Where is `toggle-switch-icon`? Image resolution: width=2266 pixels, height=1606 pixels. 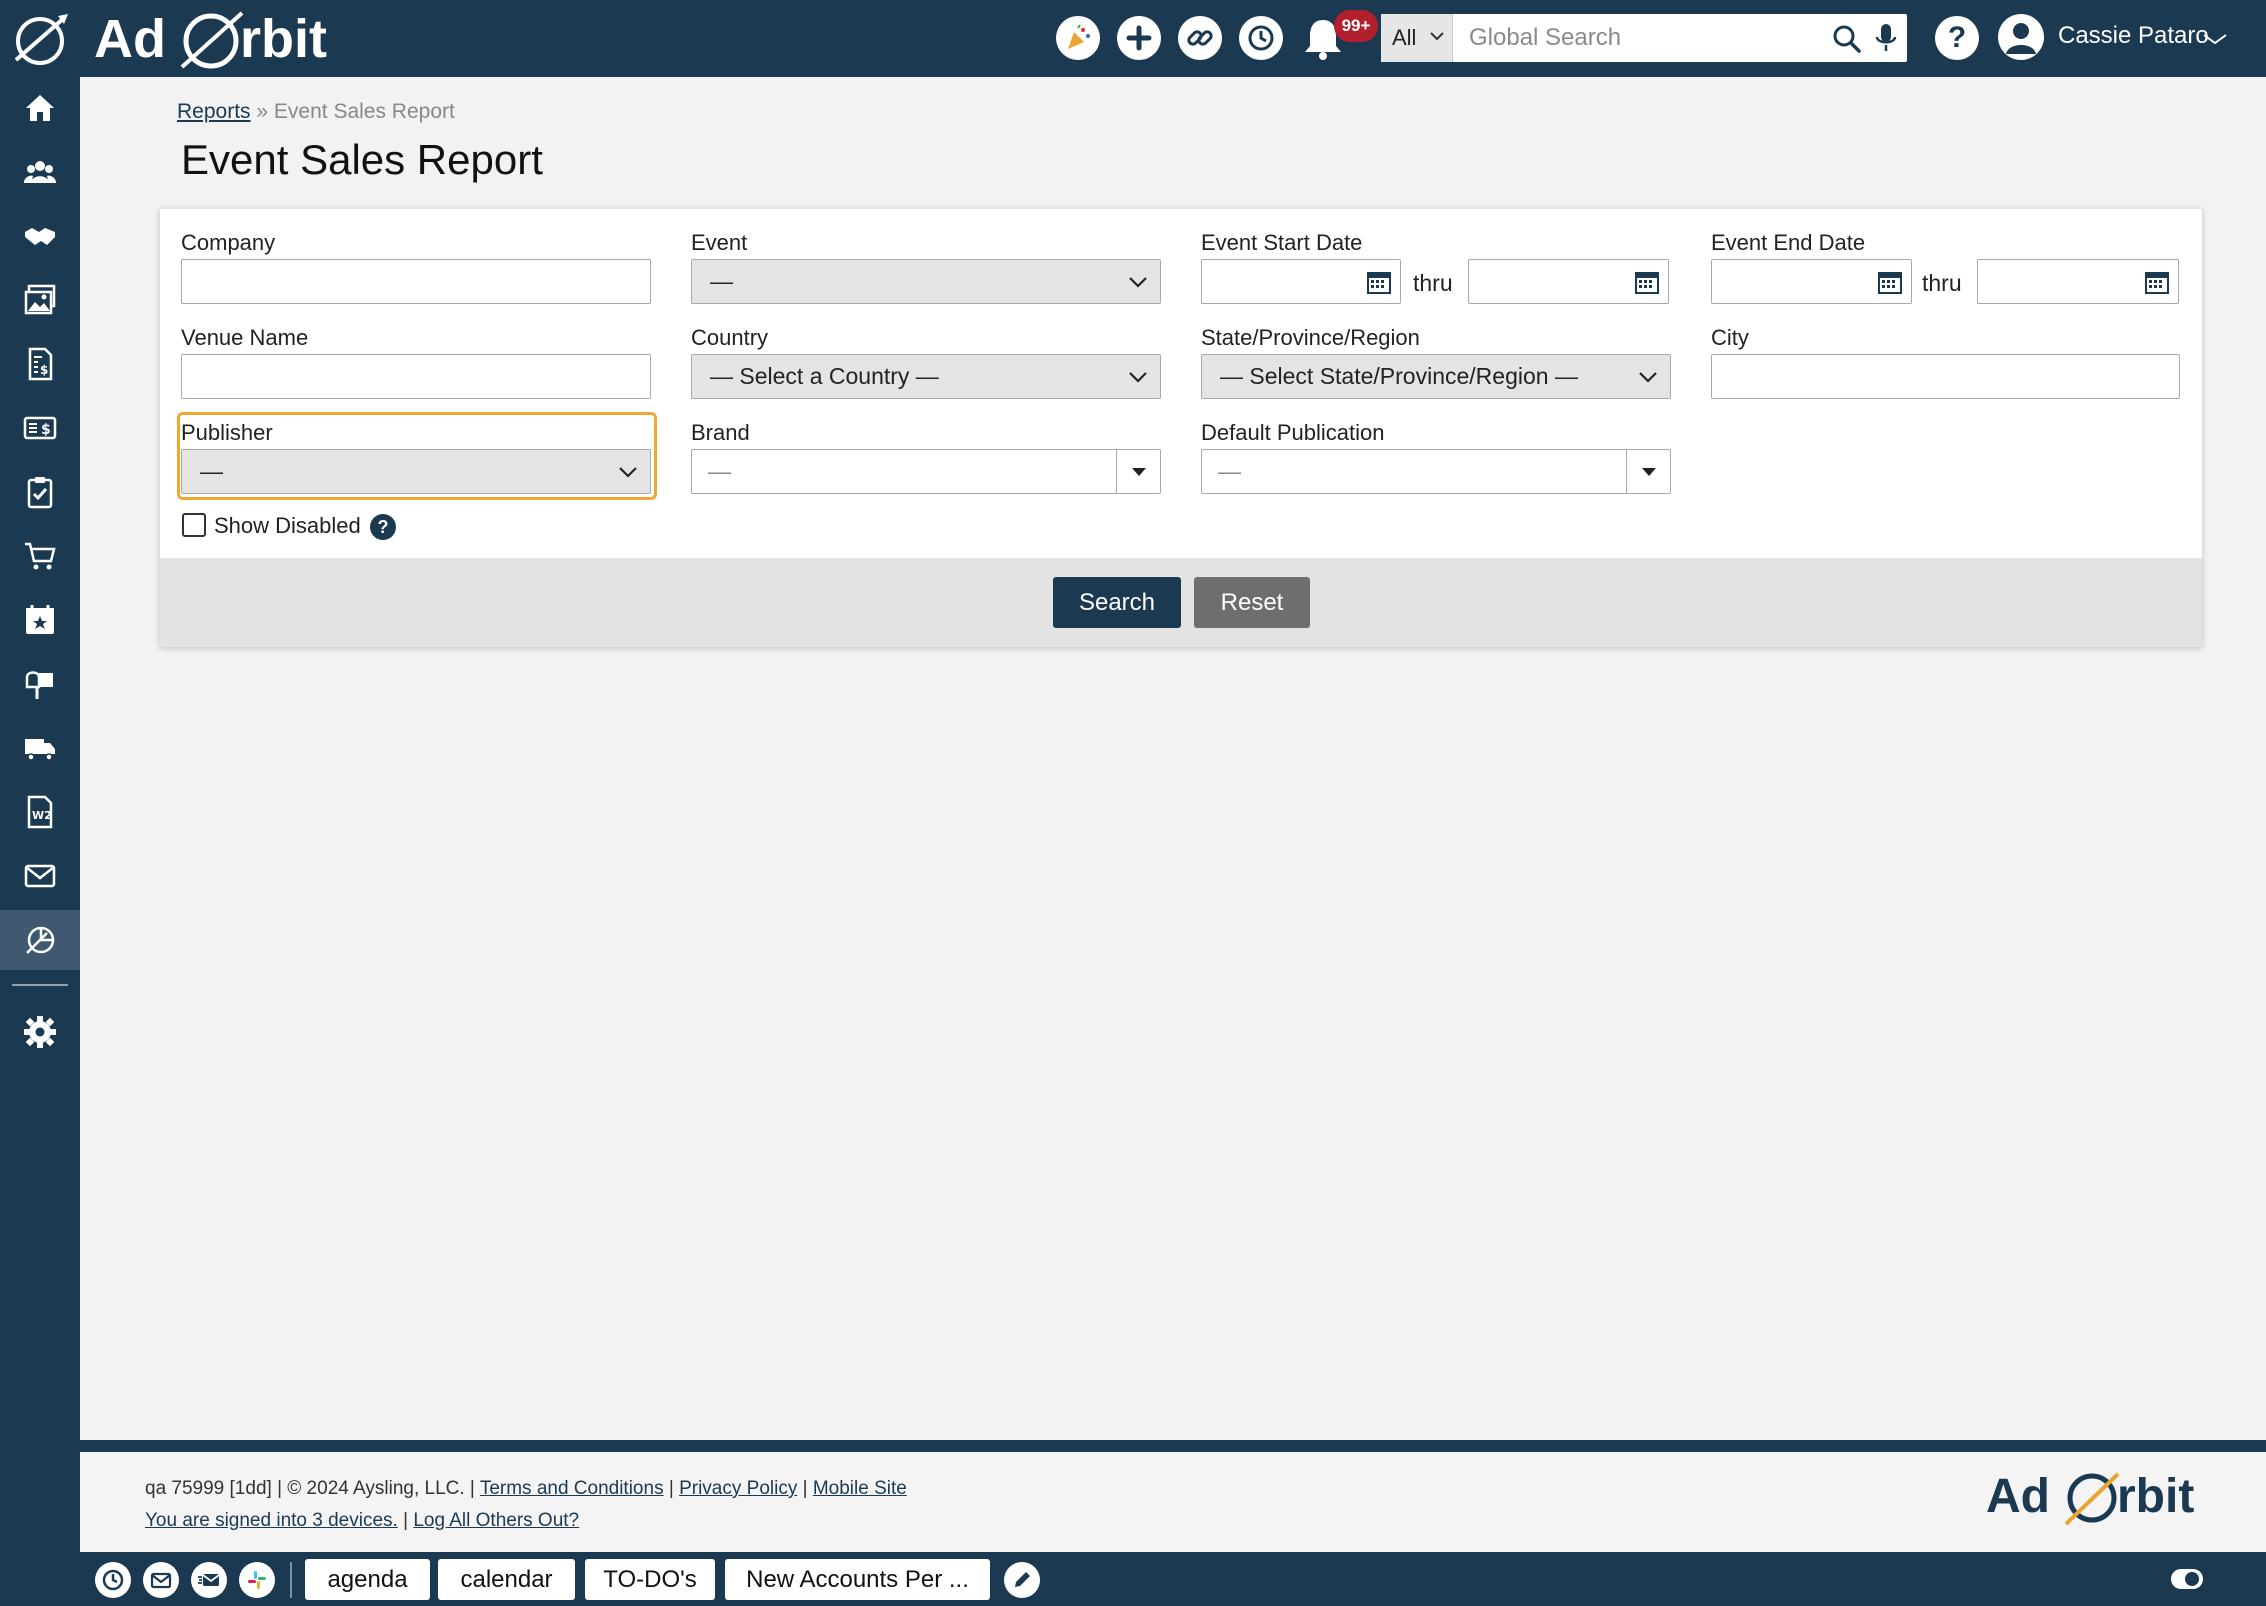 toggle-switch-icon is located at coordinates (2187, 1579).